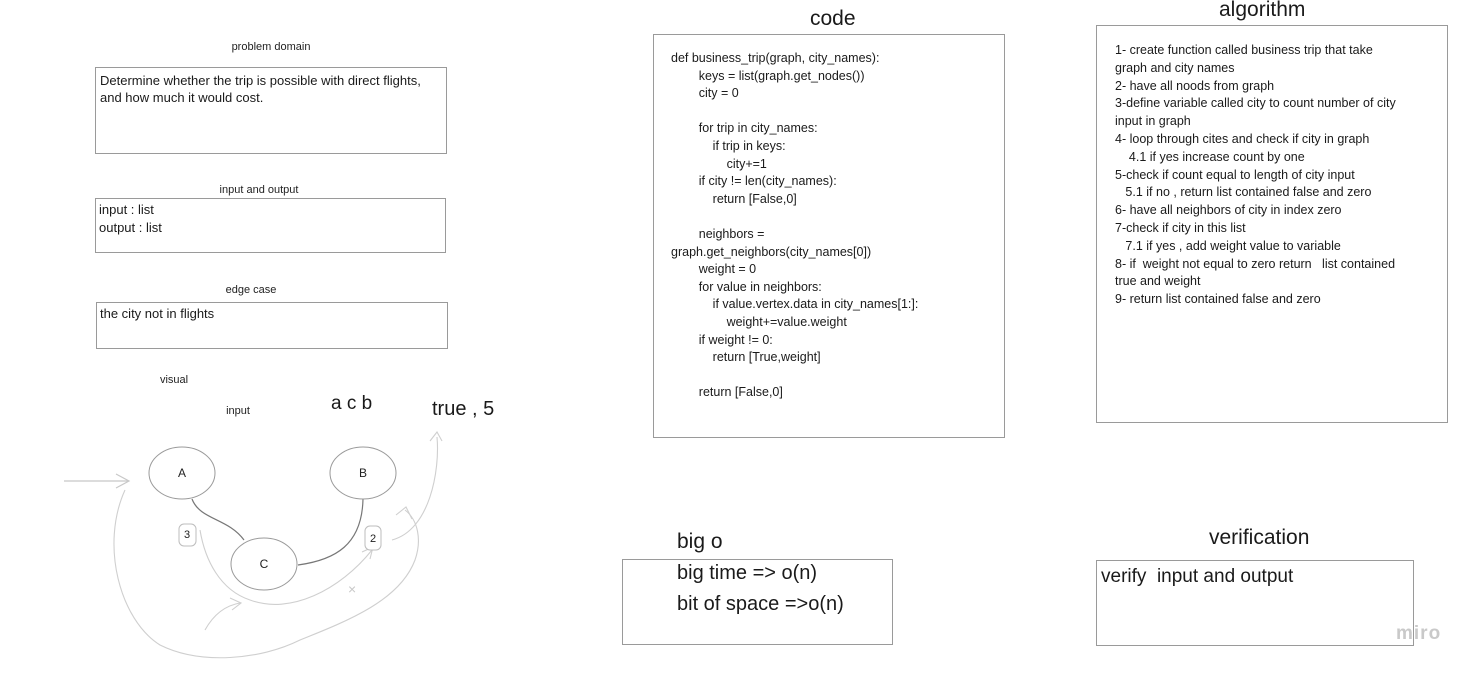  What do you see at coordinates (1175, 67) in the screenshot?
I see `algorithm-step: graph and city names` at bounding box center [1175, 67].